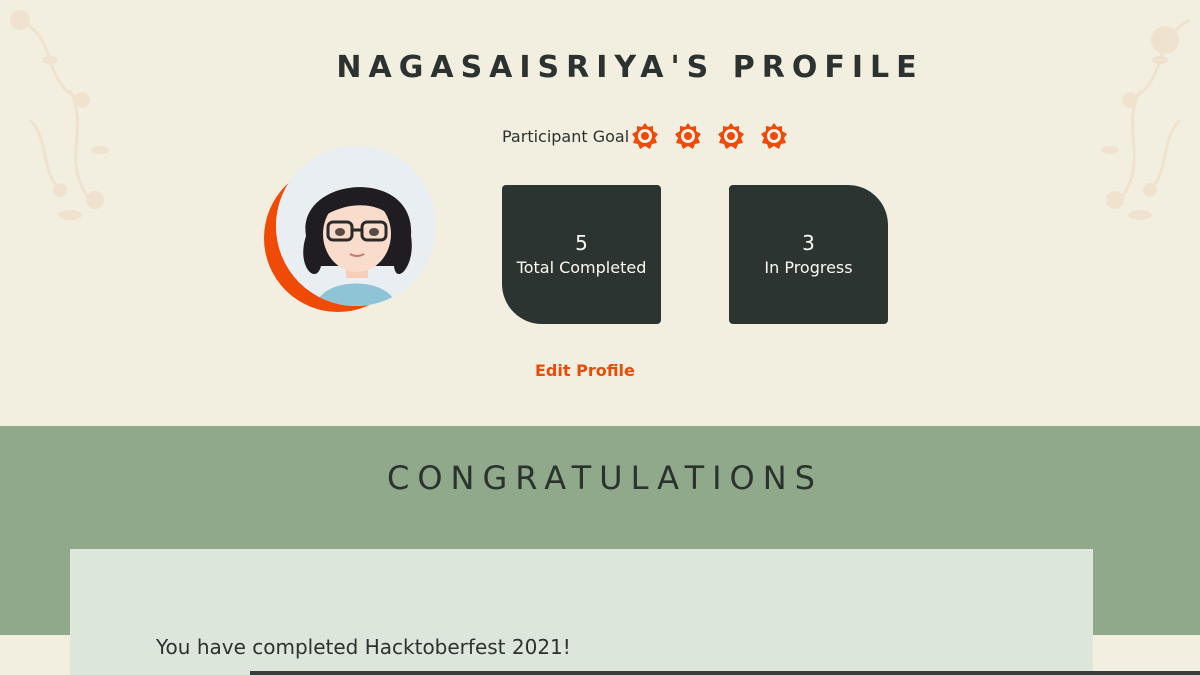 Image resolution: width=1200 pixels, height=675 pixels. I want to click on total-completed-count: 5, so click(581, 242).